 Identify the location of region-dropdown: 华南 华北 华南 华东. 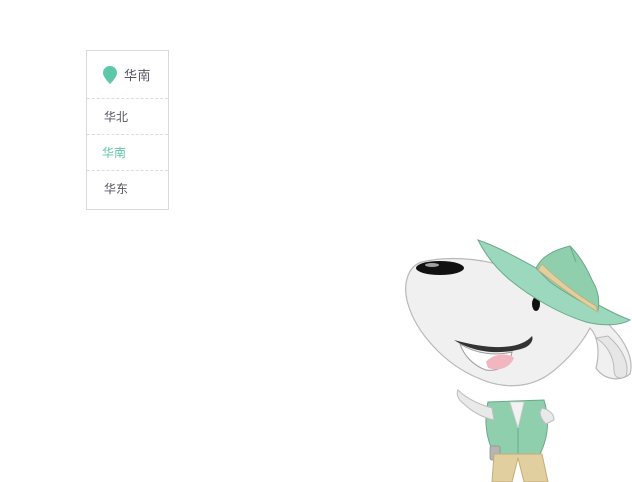
(127, 130).